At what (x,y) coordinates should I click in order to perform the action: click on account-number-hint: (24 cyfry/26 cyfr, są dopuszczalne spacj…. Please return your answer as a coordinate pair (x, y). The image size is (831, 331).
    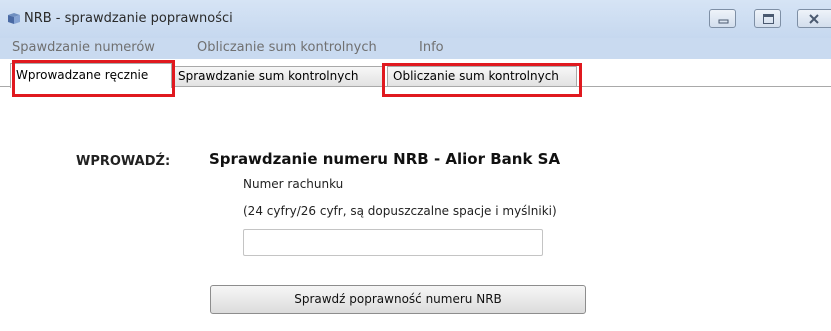
    Looking at the image, I should click on (400, 211).